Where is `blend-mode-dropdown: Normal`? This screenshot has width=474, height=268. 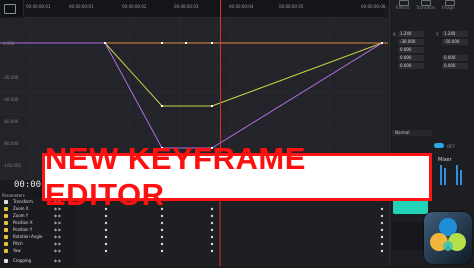 blend-mode-dropdown: Normal is located at coordinates (412, 133).